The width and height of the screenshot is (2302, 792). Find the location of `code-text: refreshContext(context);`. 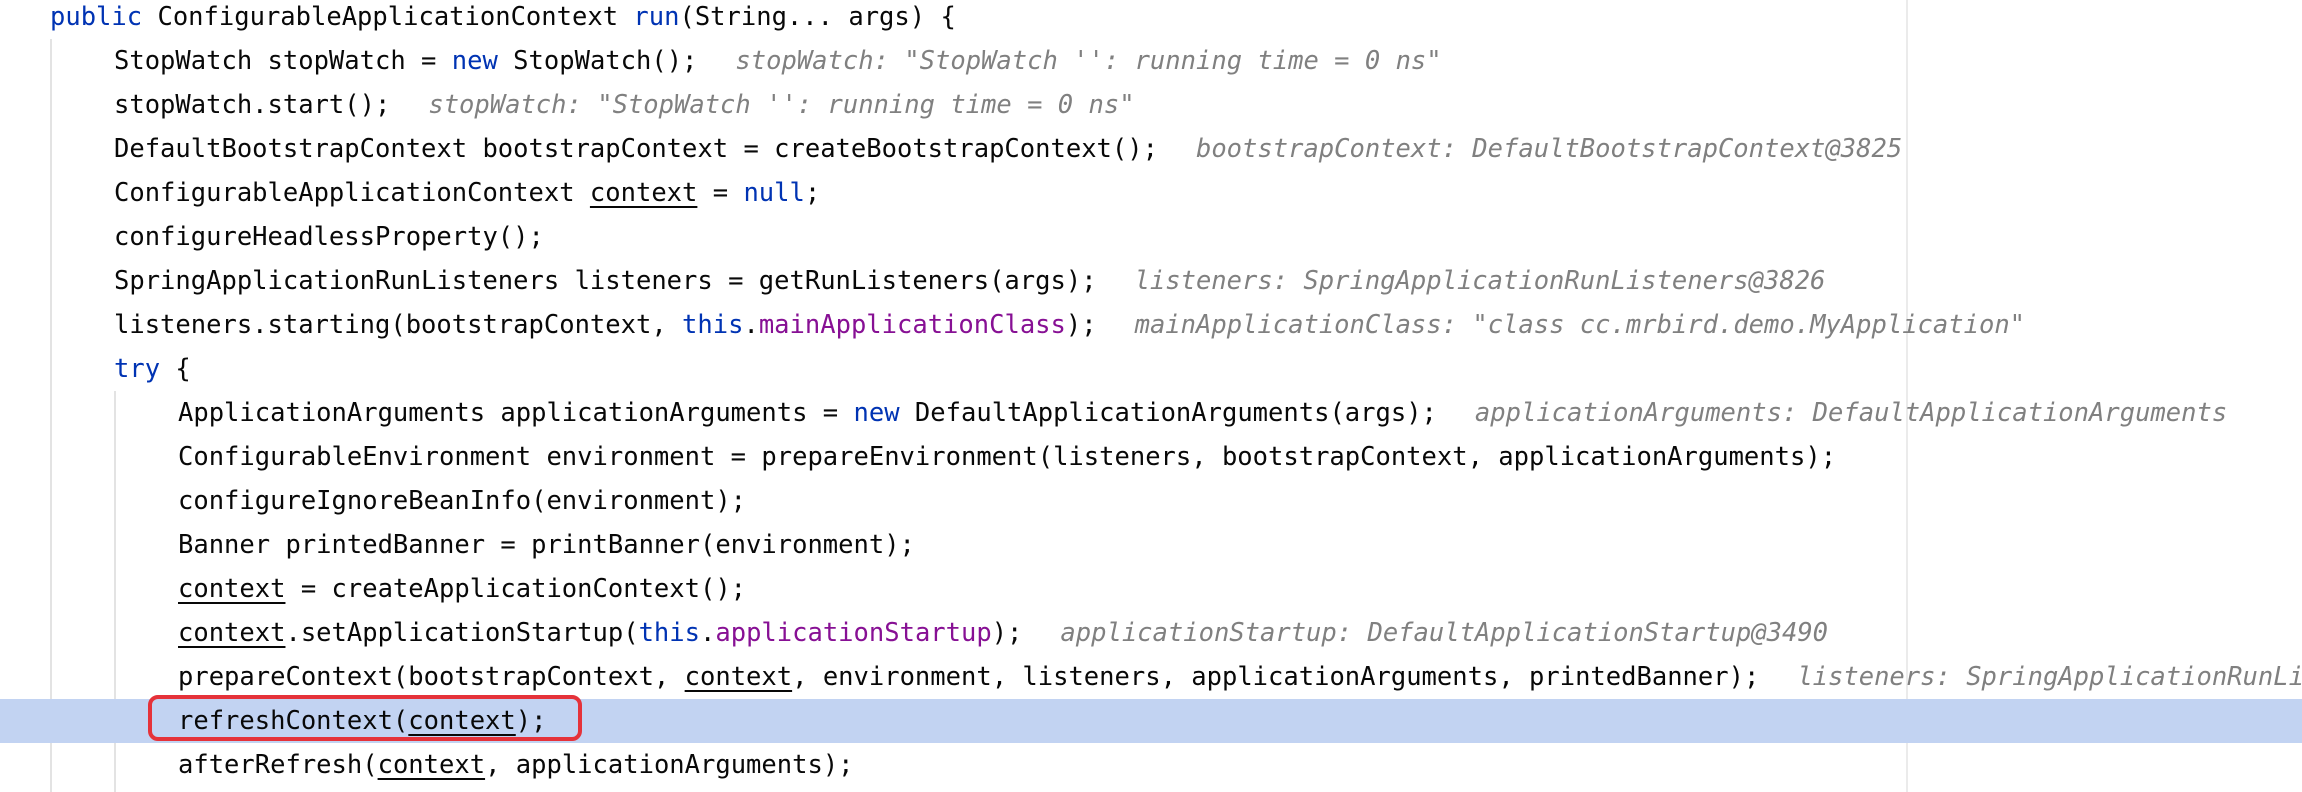

code-text: refreshContext(context); is located at coordinates (362, 721).